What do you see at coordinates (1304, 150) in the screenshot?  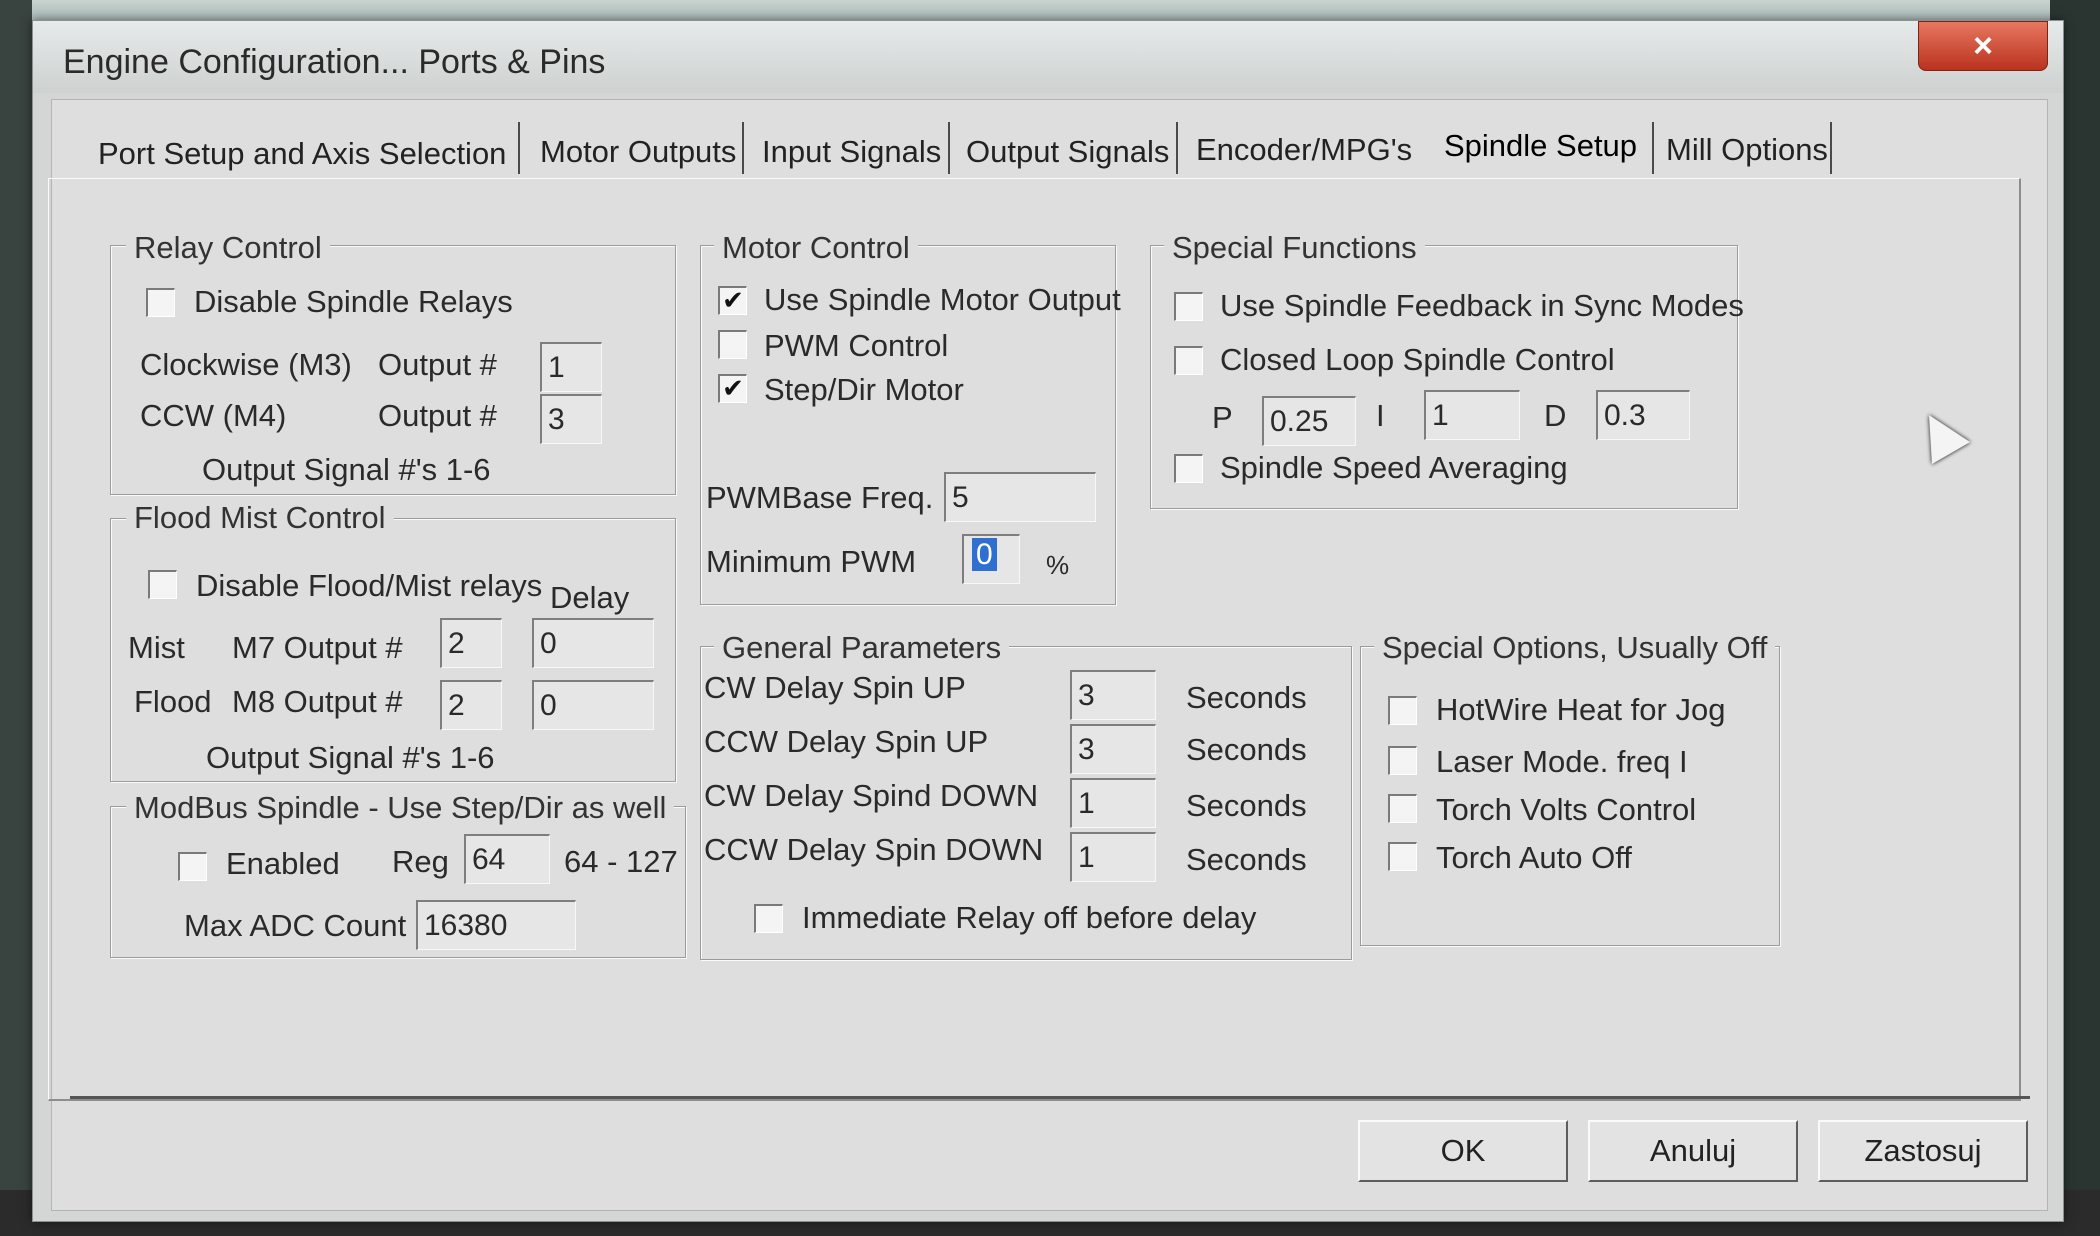 I see `tab-encoder-mpg: Encoder/MPG's` at bounding box center [1304, 150].